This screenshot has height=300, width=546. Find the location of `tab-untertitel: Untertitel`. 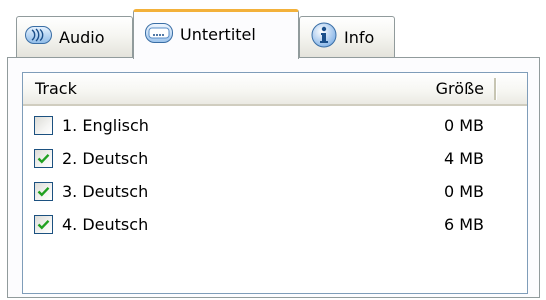

tab-untertitel: Untertitel is located at coordinates (216, 34).